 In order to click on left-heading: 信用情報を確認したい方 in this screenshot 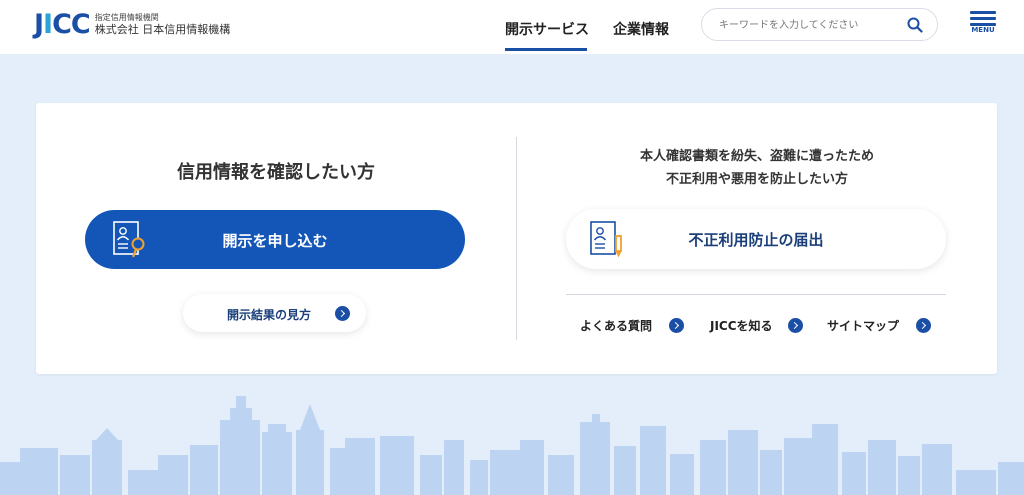, I will do `click(276, 172)`.